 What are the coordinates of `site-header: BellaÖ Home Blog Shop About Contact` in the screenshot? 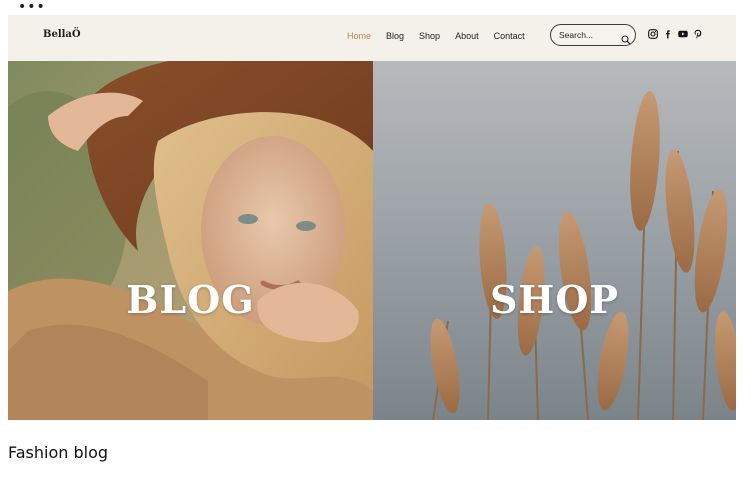 It's located at (372, 38).